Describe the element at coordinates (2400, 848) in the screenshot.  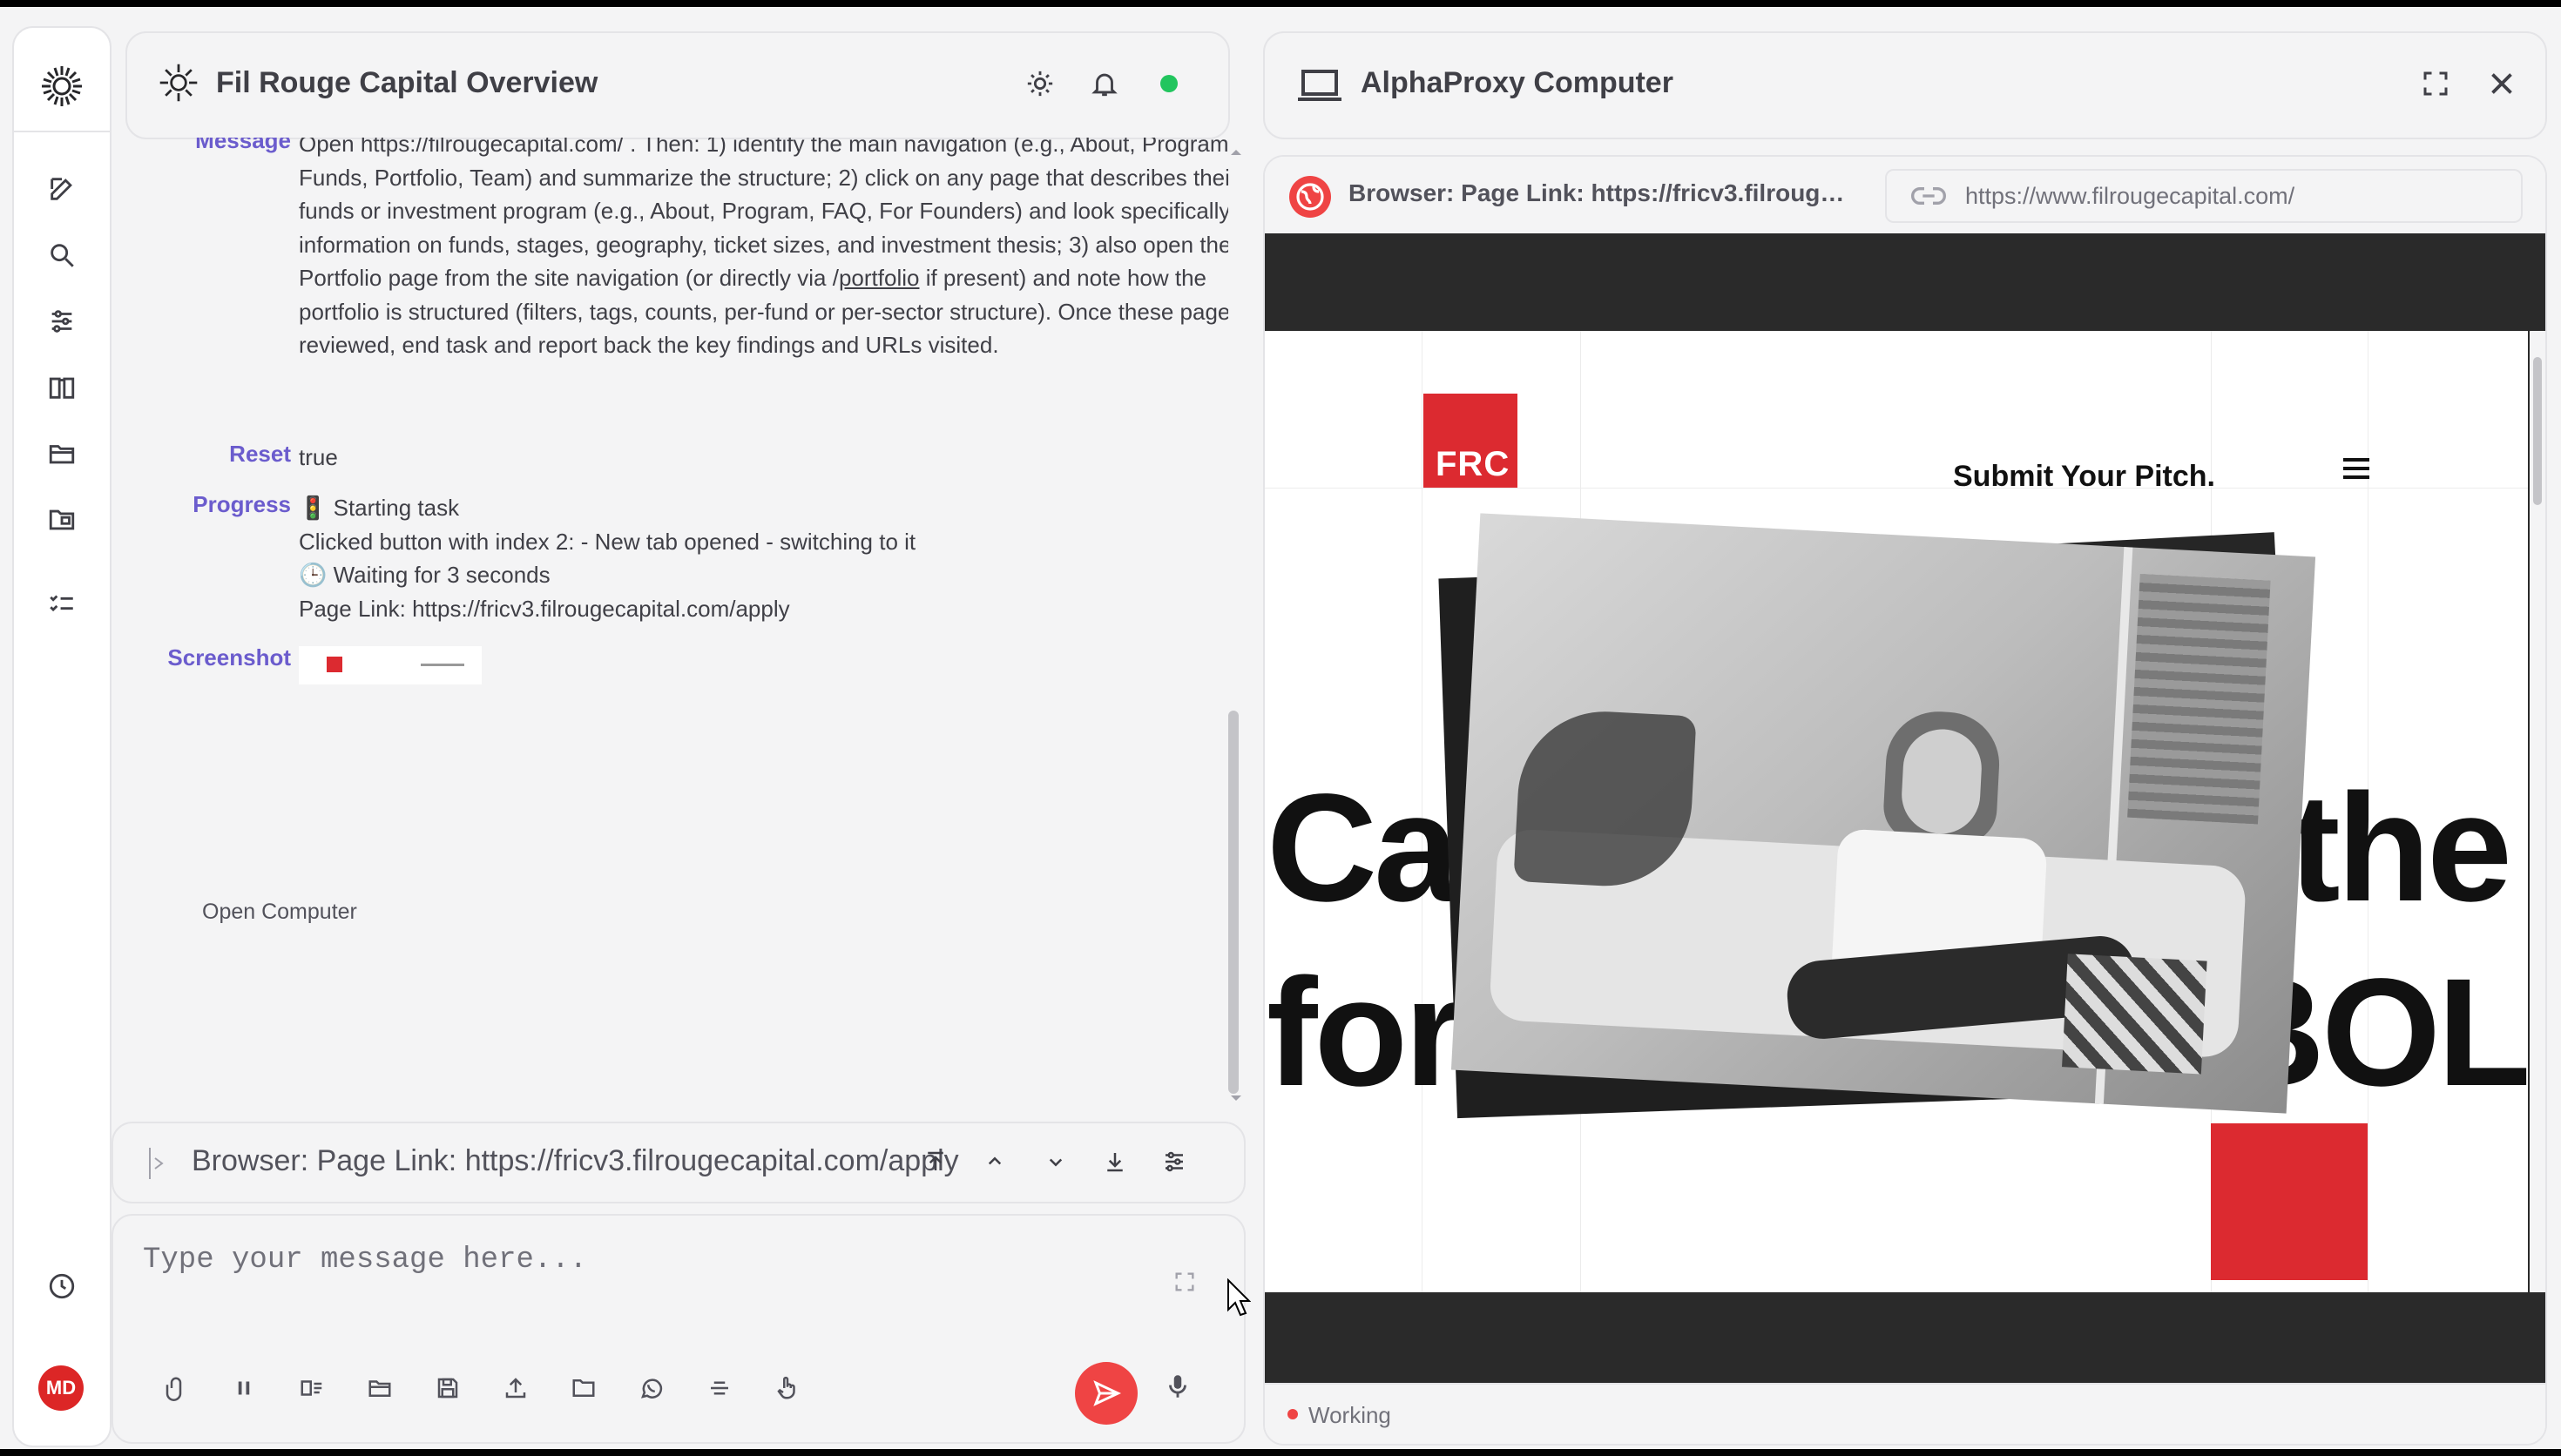
I see `headline-word: the` at that location.